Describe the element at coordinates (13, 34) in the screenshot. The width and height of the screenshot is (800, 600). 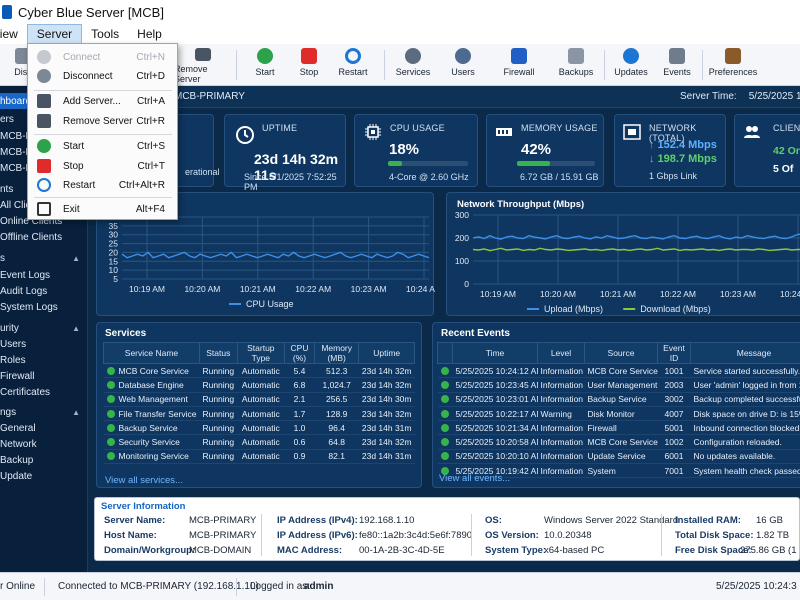
I see `menu-view: View` at that location.